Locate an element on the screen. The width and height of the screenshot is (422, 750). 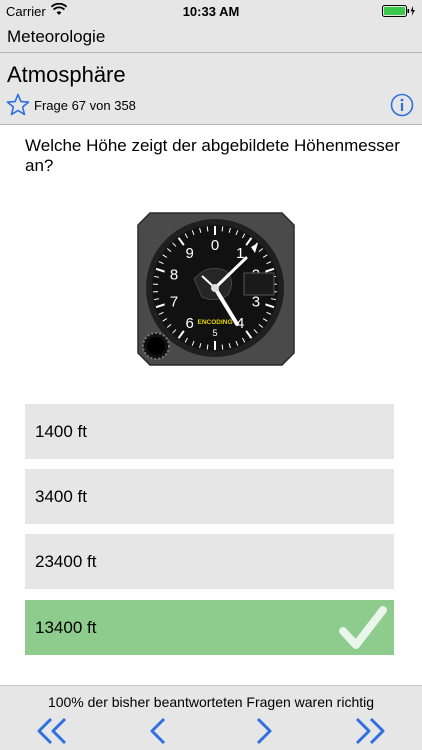
answer-label: 13400 ft is located at coordinates (66, 627).